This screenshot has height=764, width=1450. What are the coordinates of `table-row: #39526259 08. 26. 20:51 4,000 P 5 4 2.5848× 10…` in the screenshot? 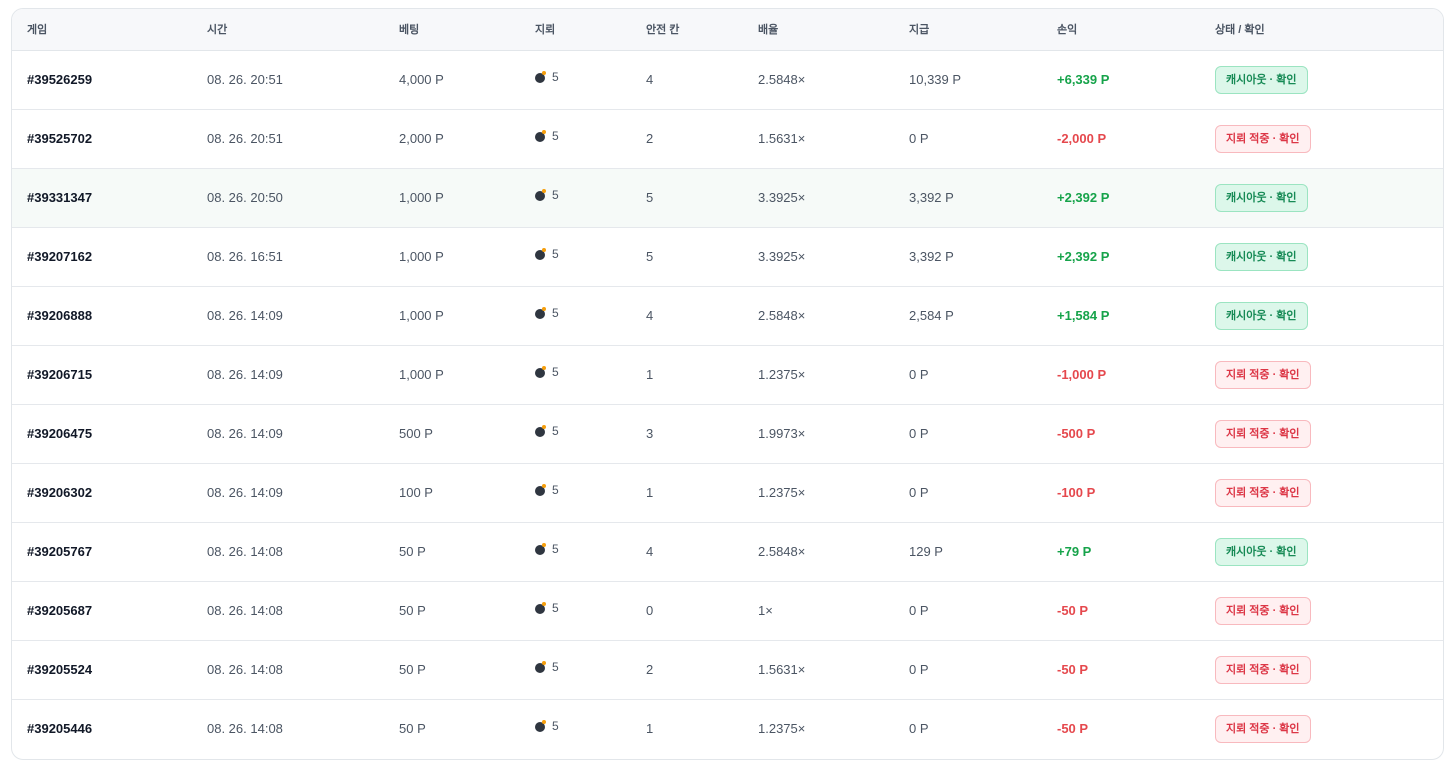 It's located at (727, 79).